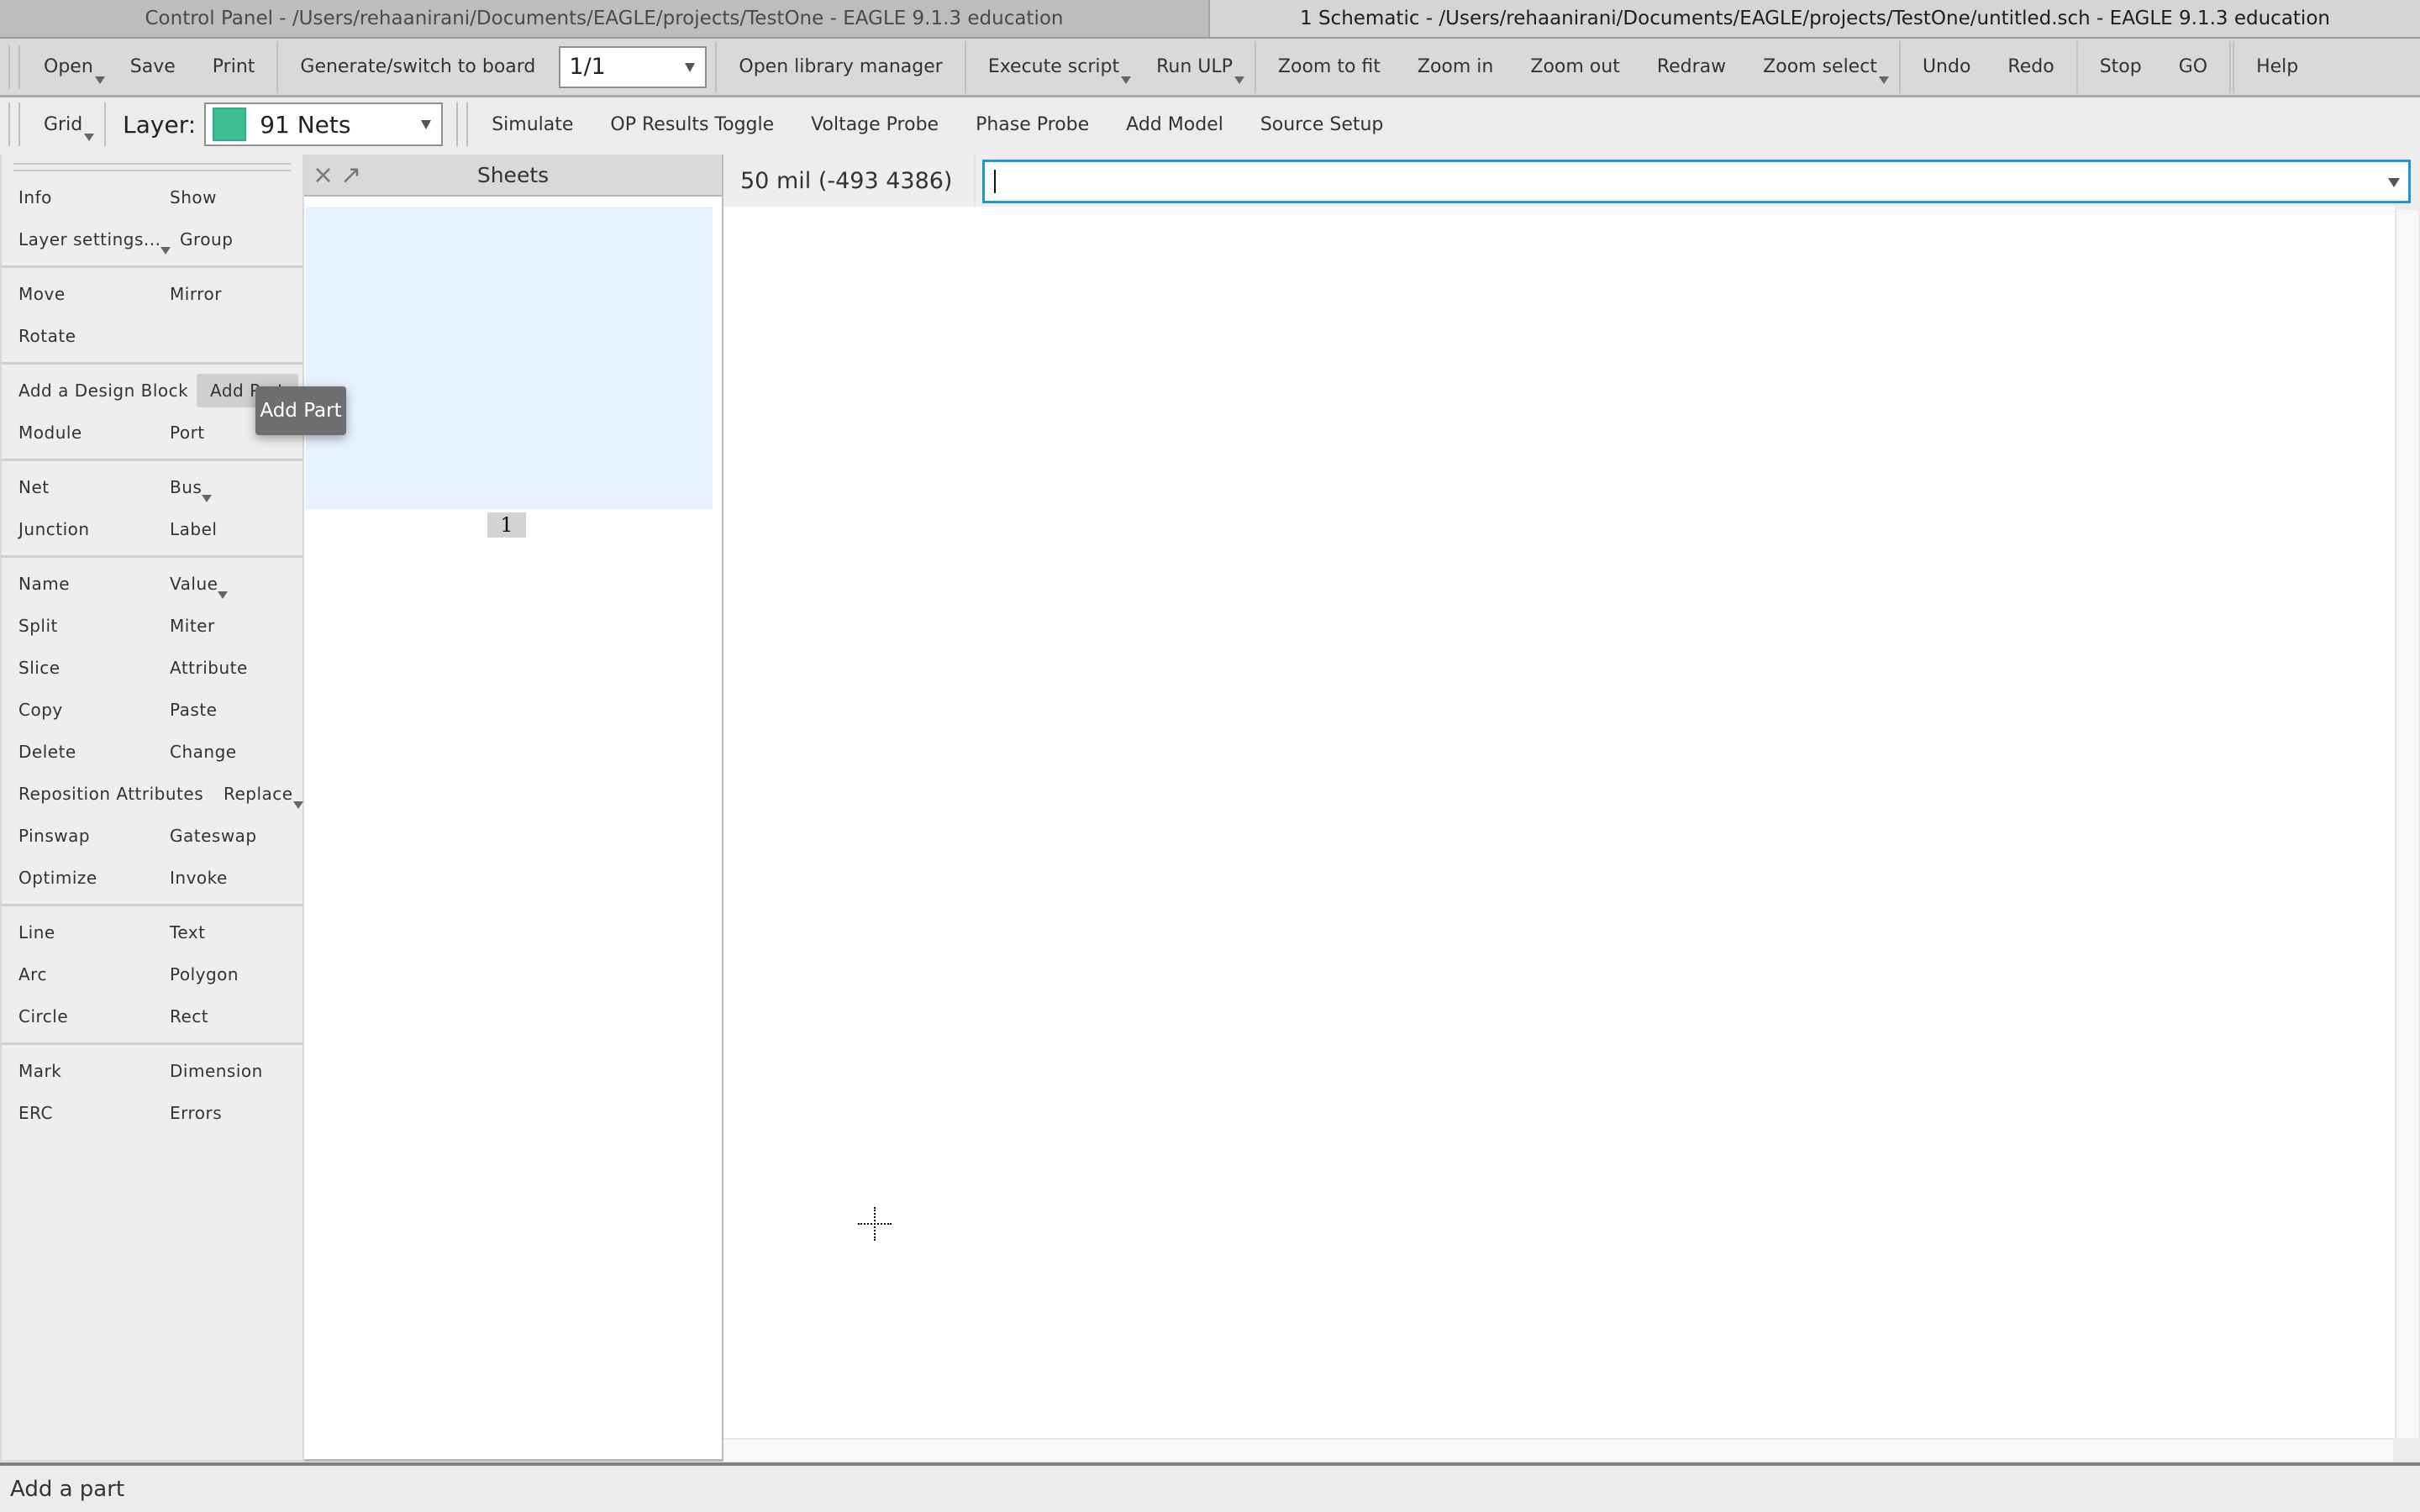 Image resolution: width=2420 pixels, height=1512 pixels. I want to click on command-slice-button: Slice, so click(39, 668).